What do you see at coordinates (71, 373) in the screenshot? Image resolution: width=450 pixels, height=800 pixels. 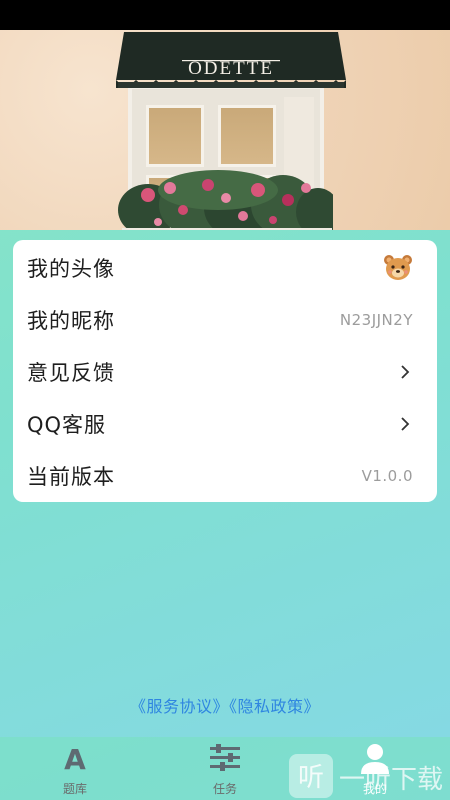 I see `row-label: 意见反馈` at bounding box center [71, 373].